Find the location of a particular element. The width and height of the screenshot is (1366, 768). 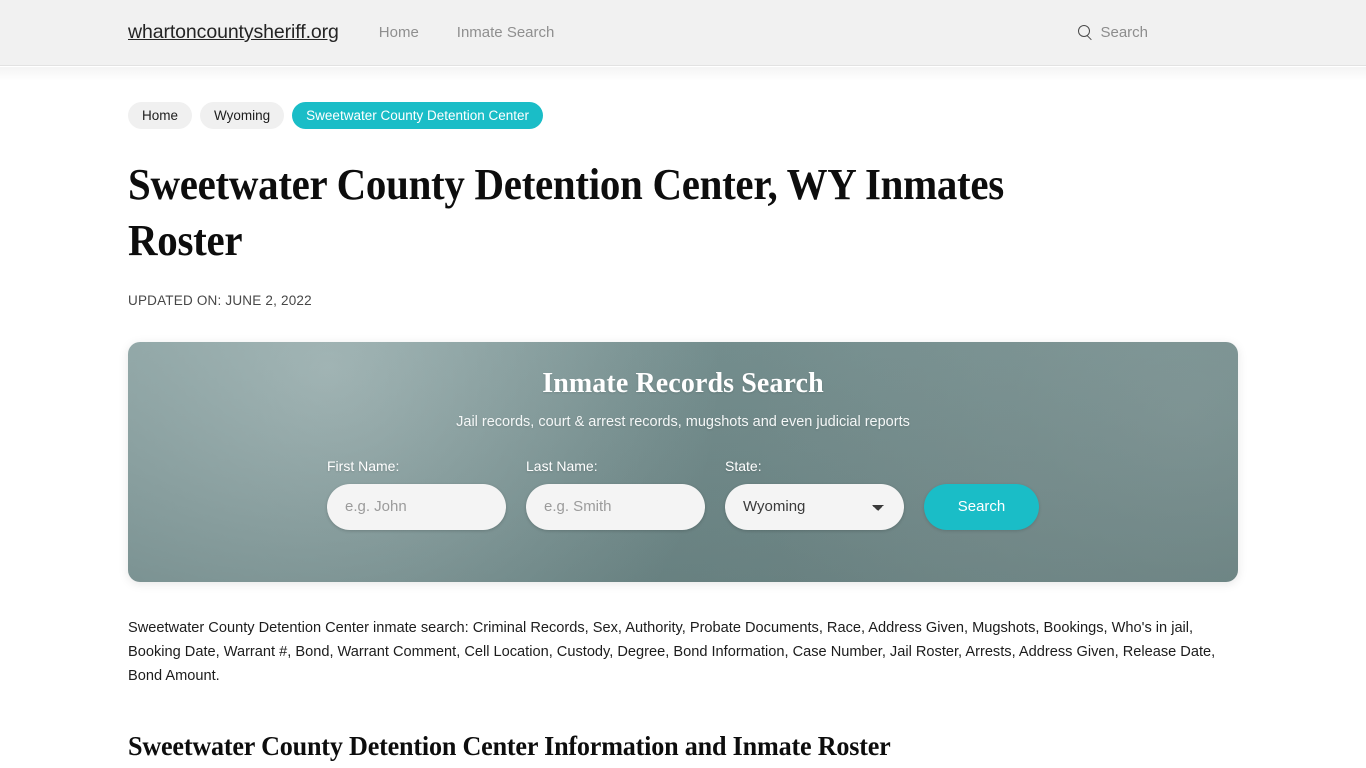

last-name-label: Last Name: is located at coordinates (562, 465).